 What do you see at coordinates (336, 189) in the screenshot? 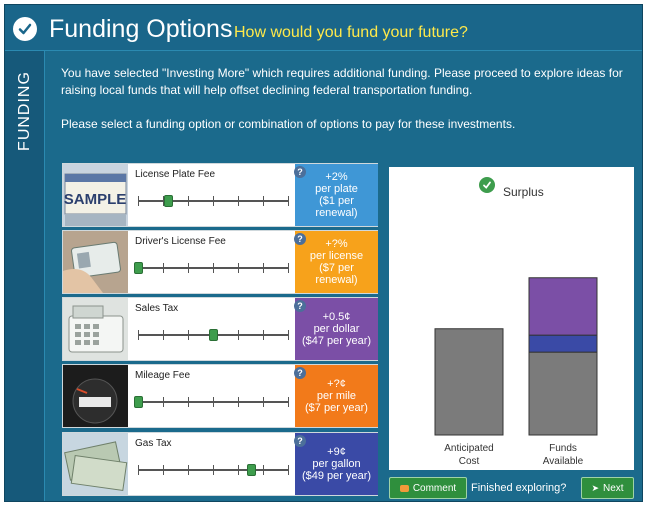
I see `option-per: per plate` at bounding box center [336, 189].